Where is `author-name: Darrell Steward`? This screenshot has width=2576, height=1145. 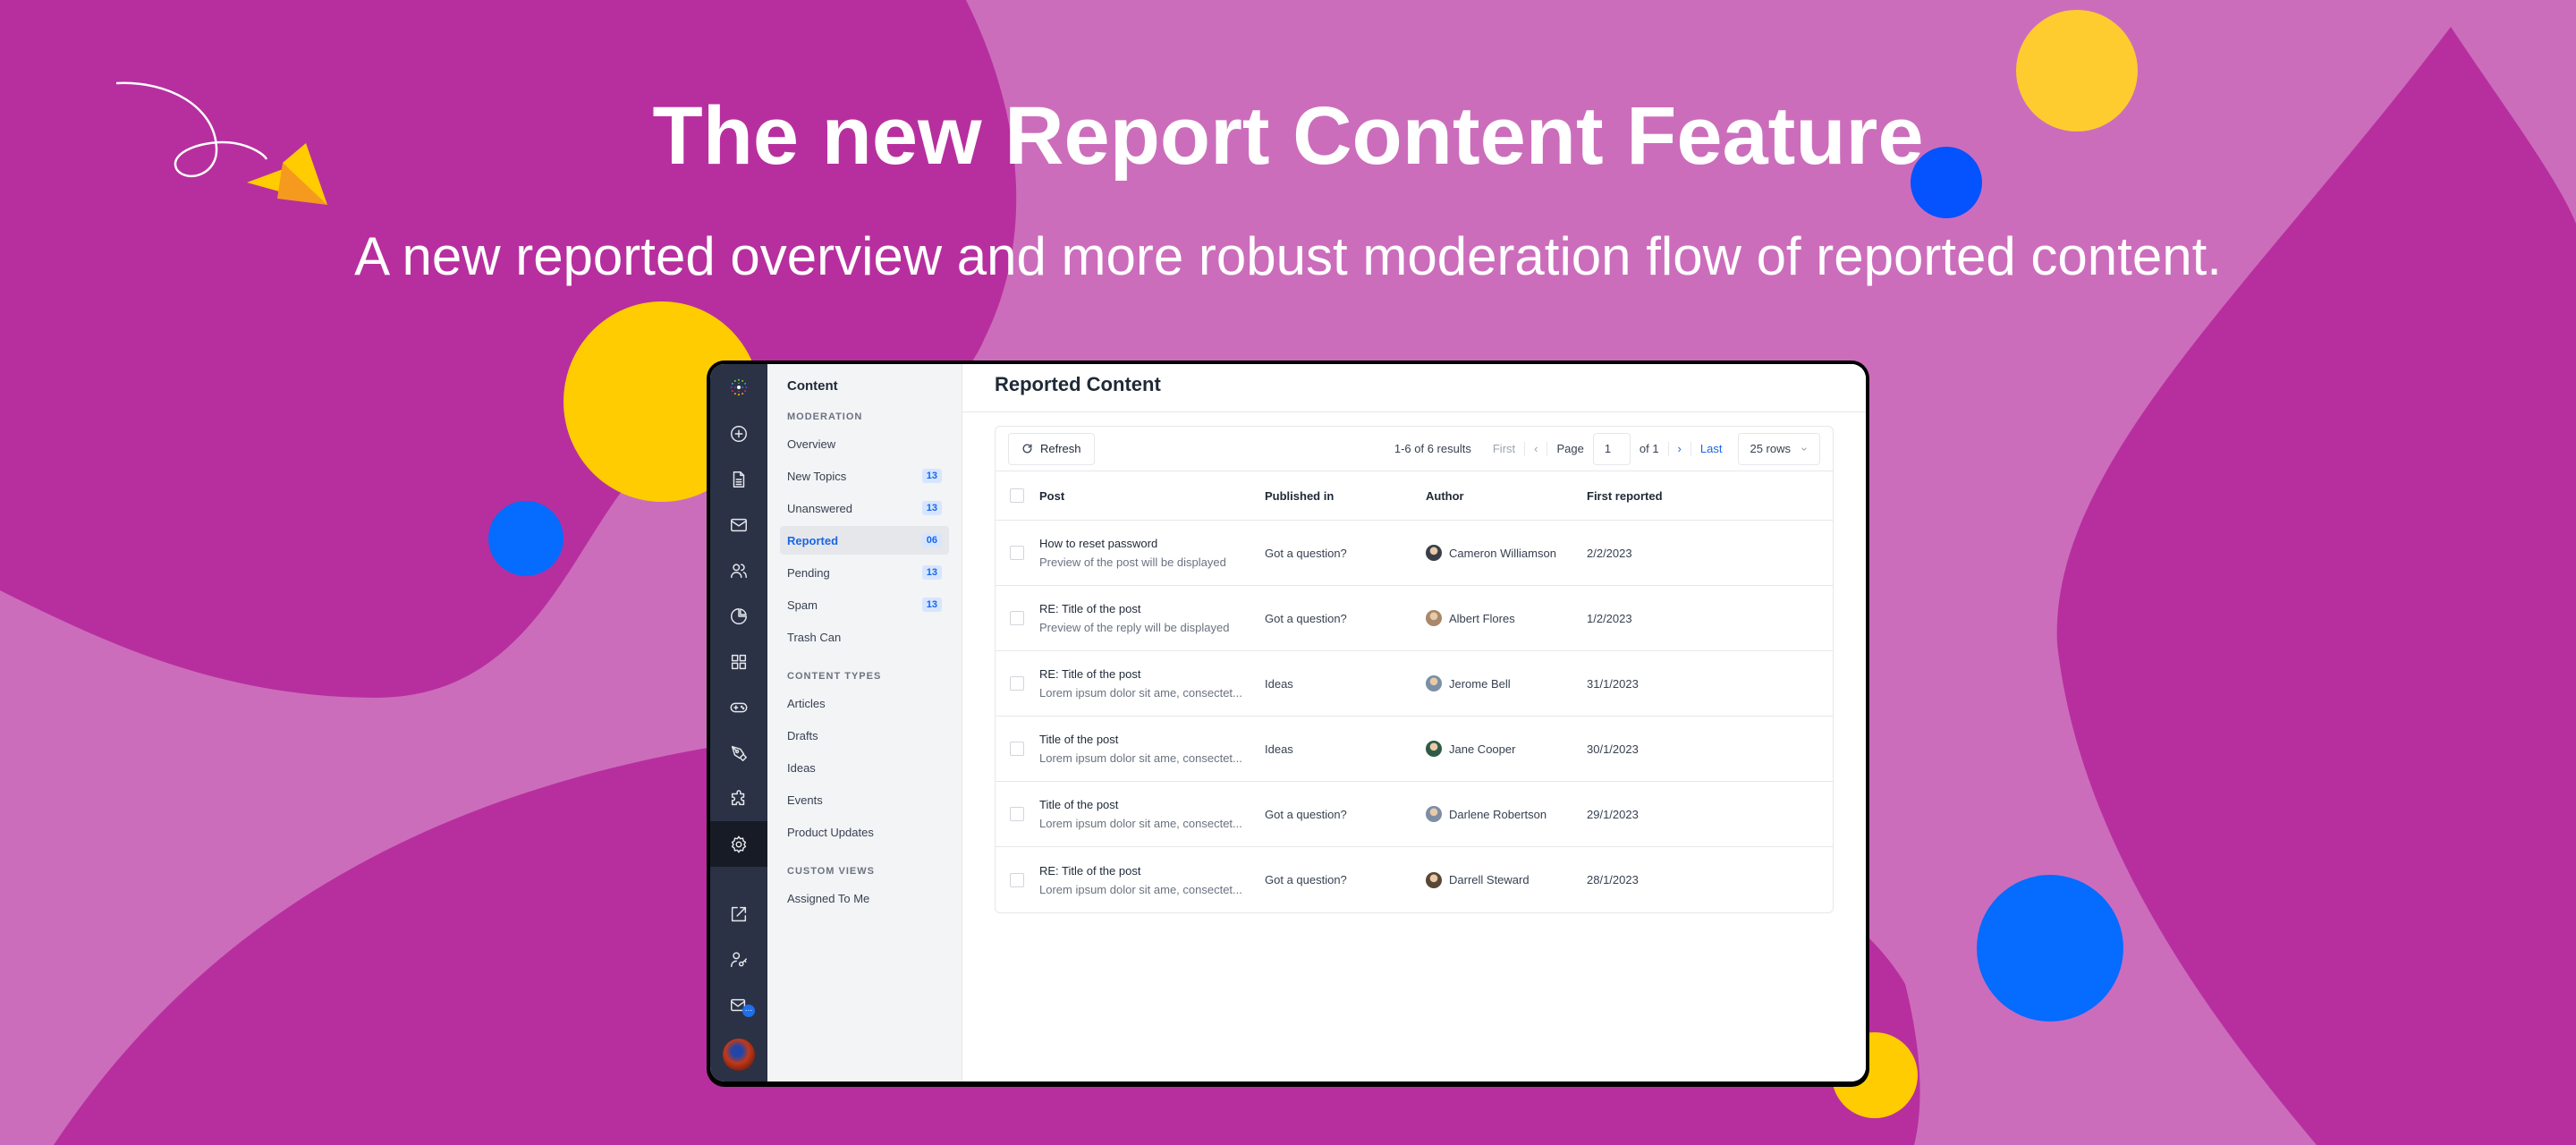
author-name: Darrell Steward is located at coordinates (1489, 879).